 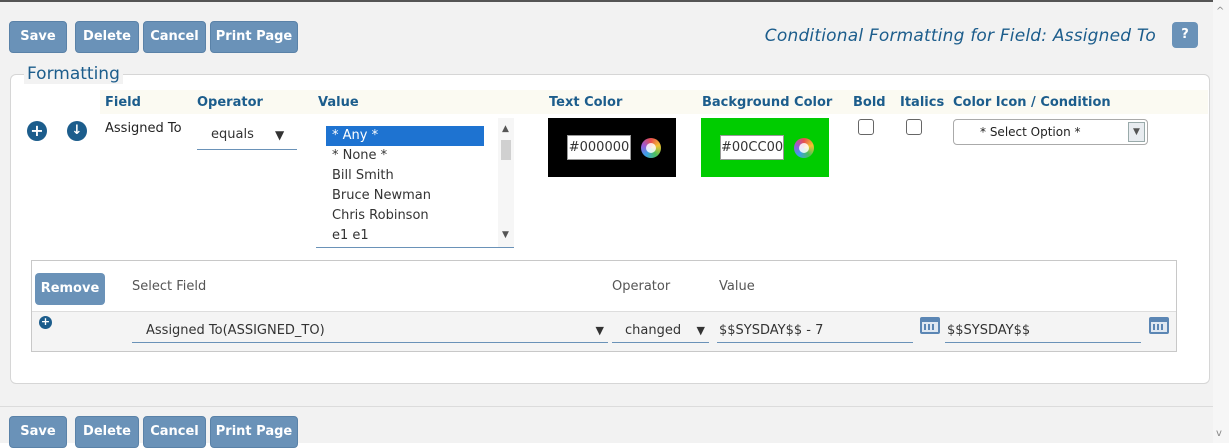 I want to click on background-color-swatch: #00CC00, so click(x=765, y=147).